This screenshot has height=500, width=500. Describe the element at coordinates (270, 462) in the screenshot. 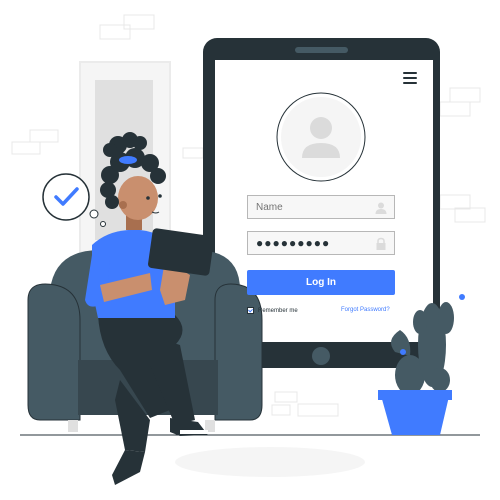

I see `floor-shadow` at that location.